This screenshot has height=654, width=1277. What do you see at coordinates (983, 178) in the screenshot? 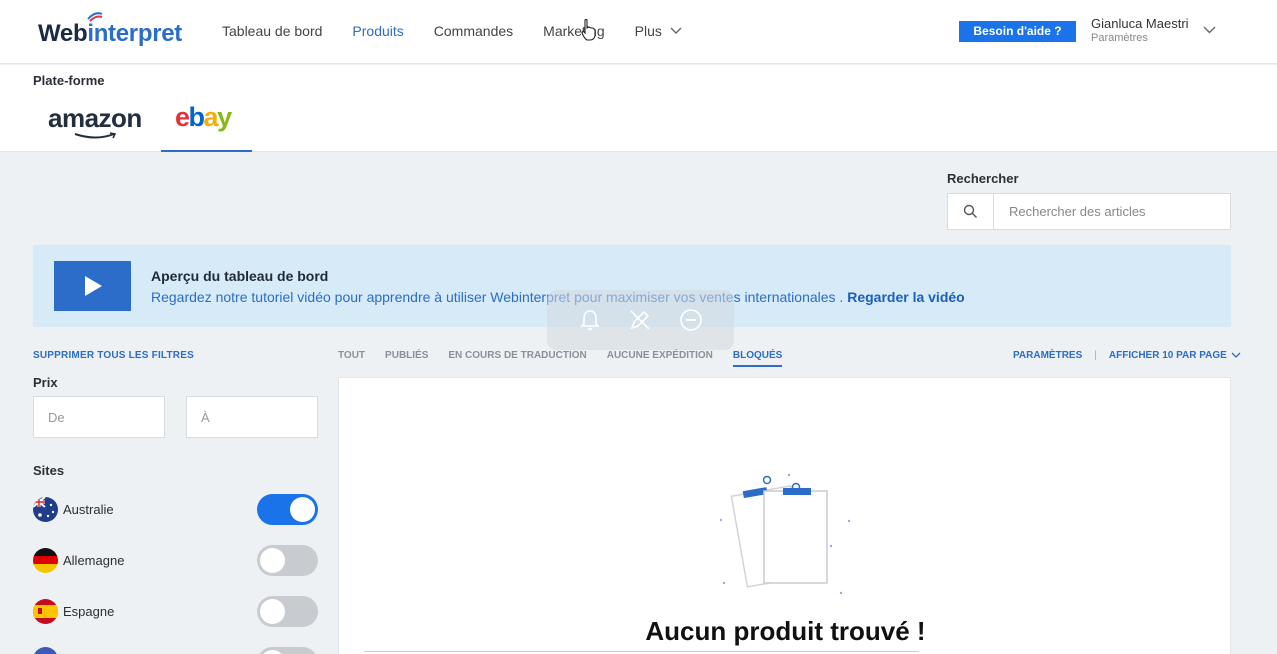
I see `search-label: Rechercher` at bounding box center [983, 178].